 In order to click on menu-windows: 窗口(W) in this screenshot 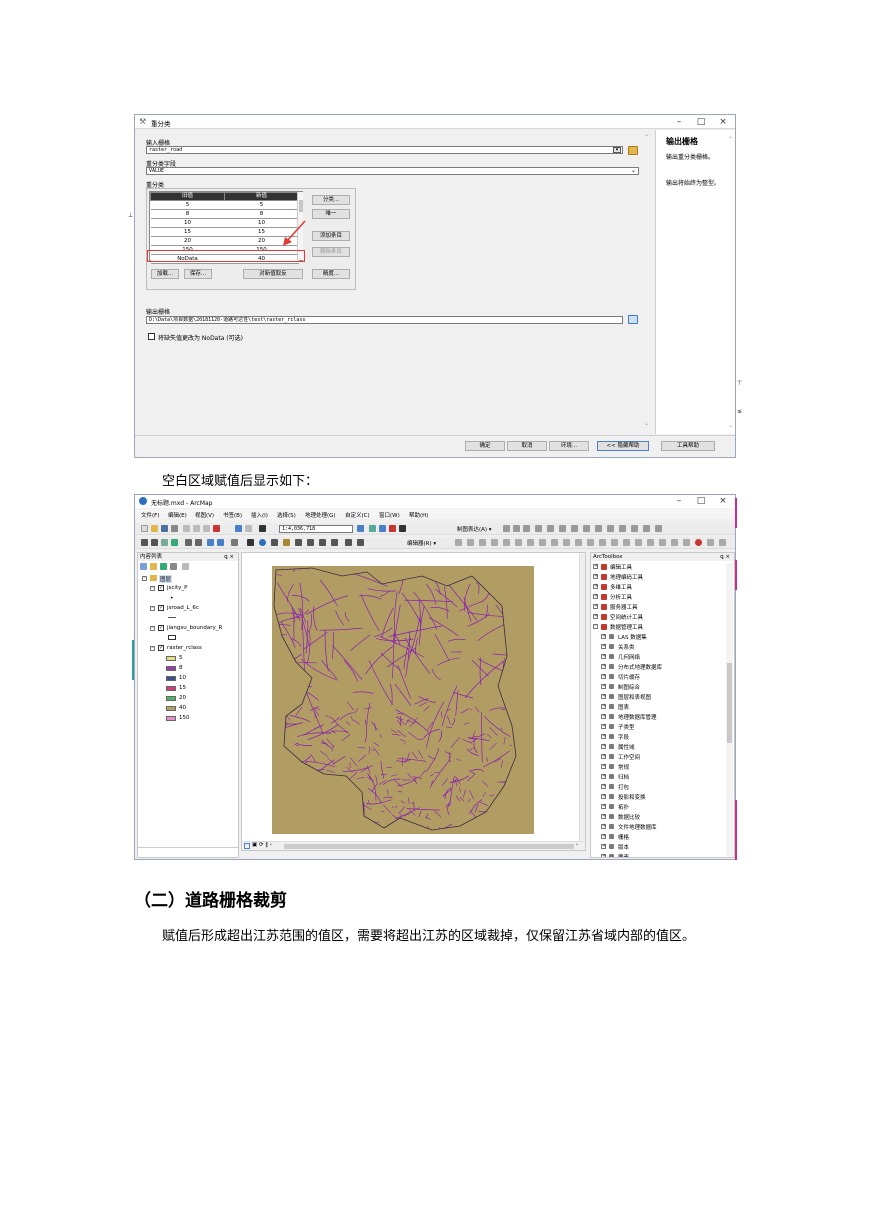, I will do `click(389, 515)`.